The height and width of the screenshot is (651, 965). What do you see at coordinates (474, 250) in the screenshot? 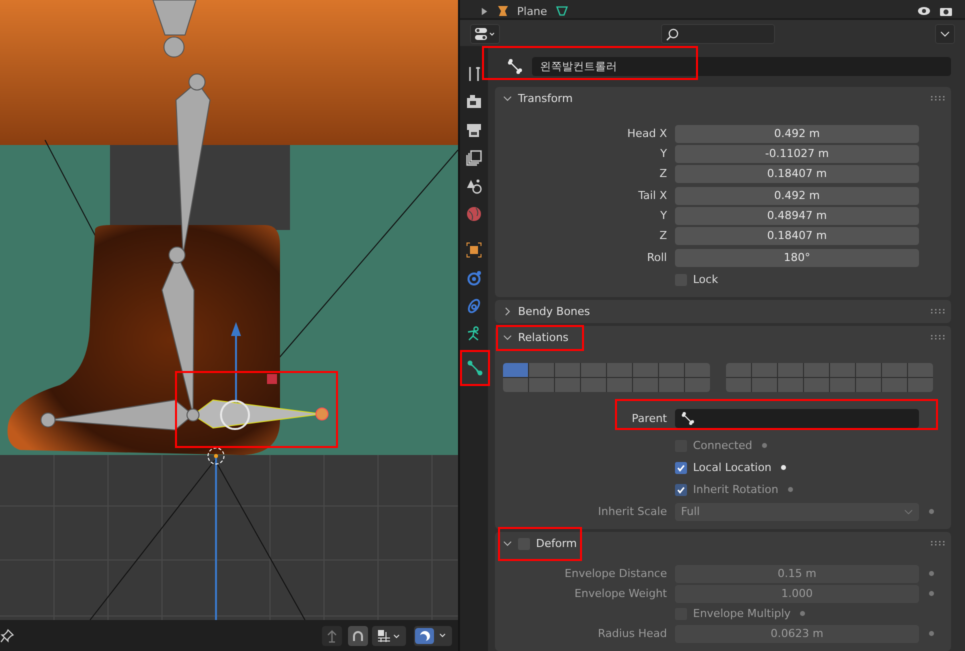
I see `square-icon` at bounding box center [474, 250].